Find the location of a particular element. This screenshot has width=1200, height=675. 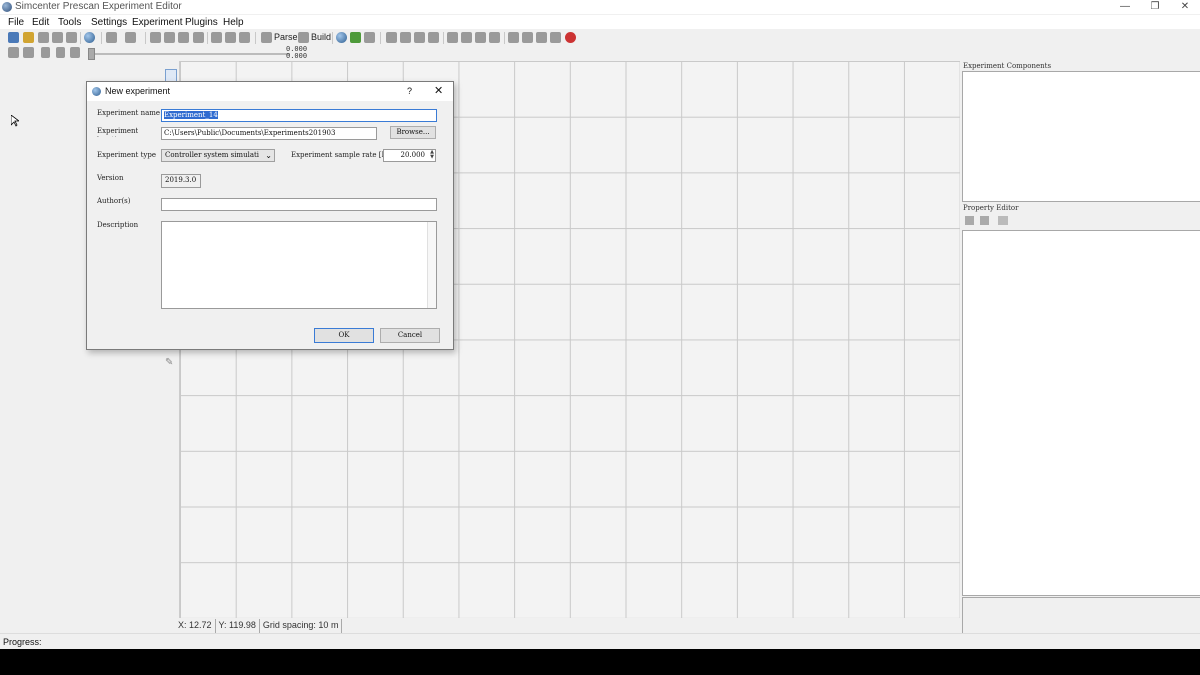

description-scrollbar is located at coordinates (431, 265).